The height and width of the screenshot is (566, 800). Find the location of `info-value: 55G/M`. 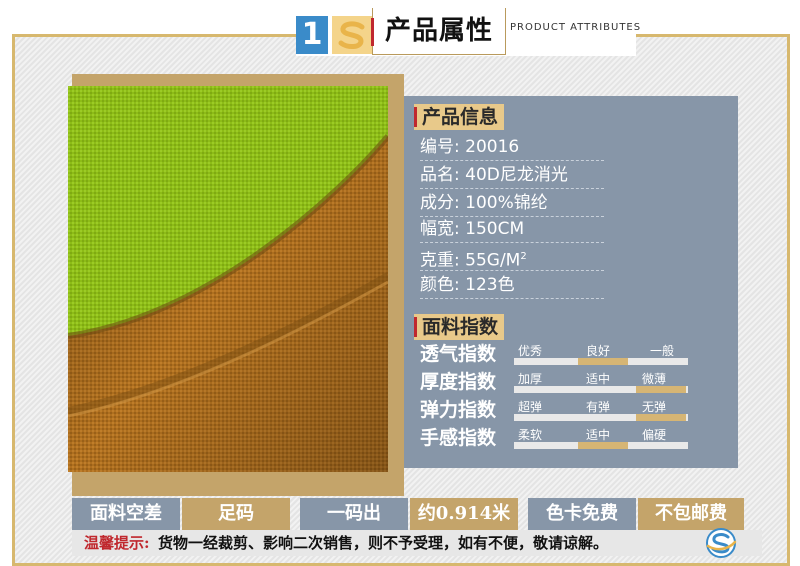

info-value: 55G/M is located at coordinates (493, 260).